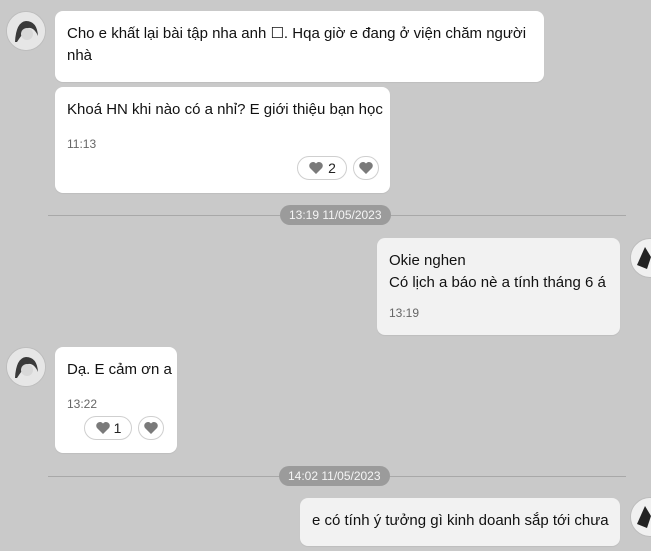 Image resolution: width=651 pixels, height=551 pixels. I want to click on message-bubble: Dạ. E cảm ơn a 13:22 1, so click(116, 400).